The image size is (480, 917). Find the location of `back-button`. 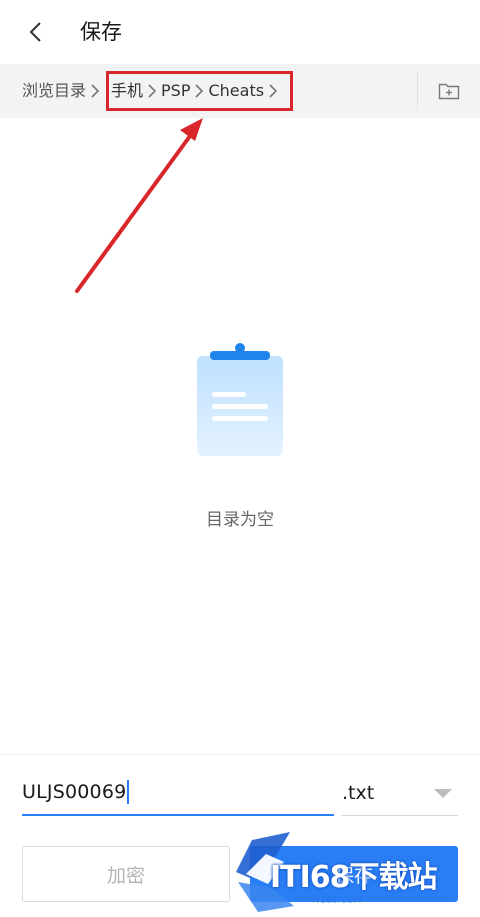

back-button is located at coordinates (36, 32).